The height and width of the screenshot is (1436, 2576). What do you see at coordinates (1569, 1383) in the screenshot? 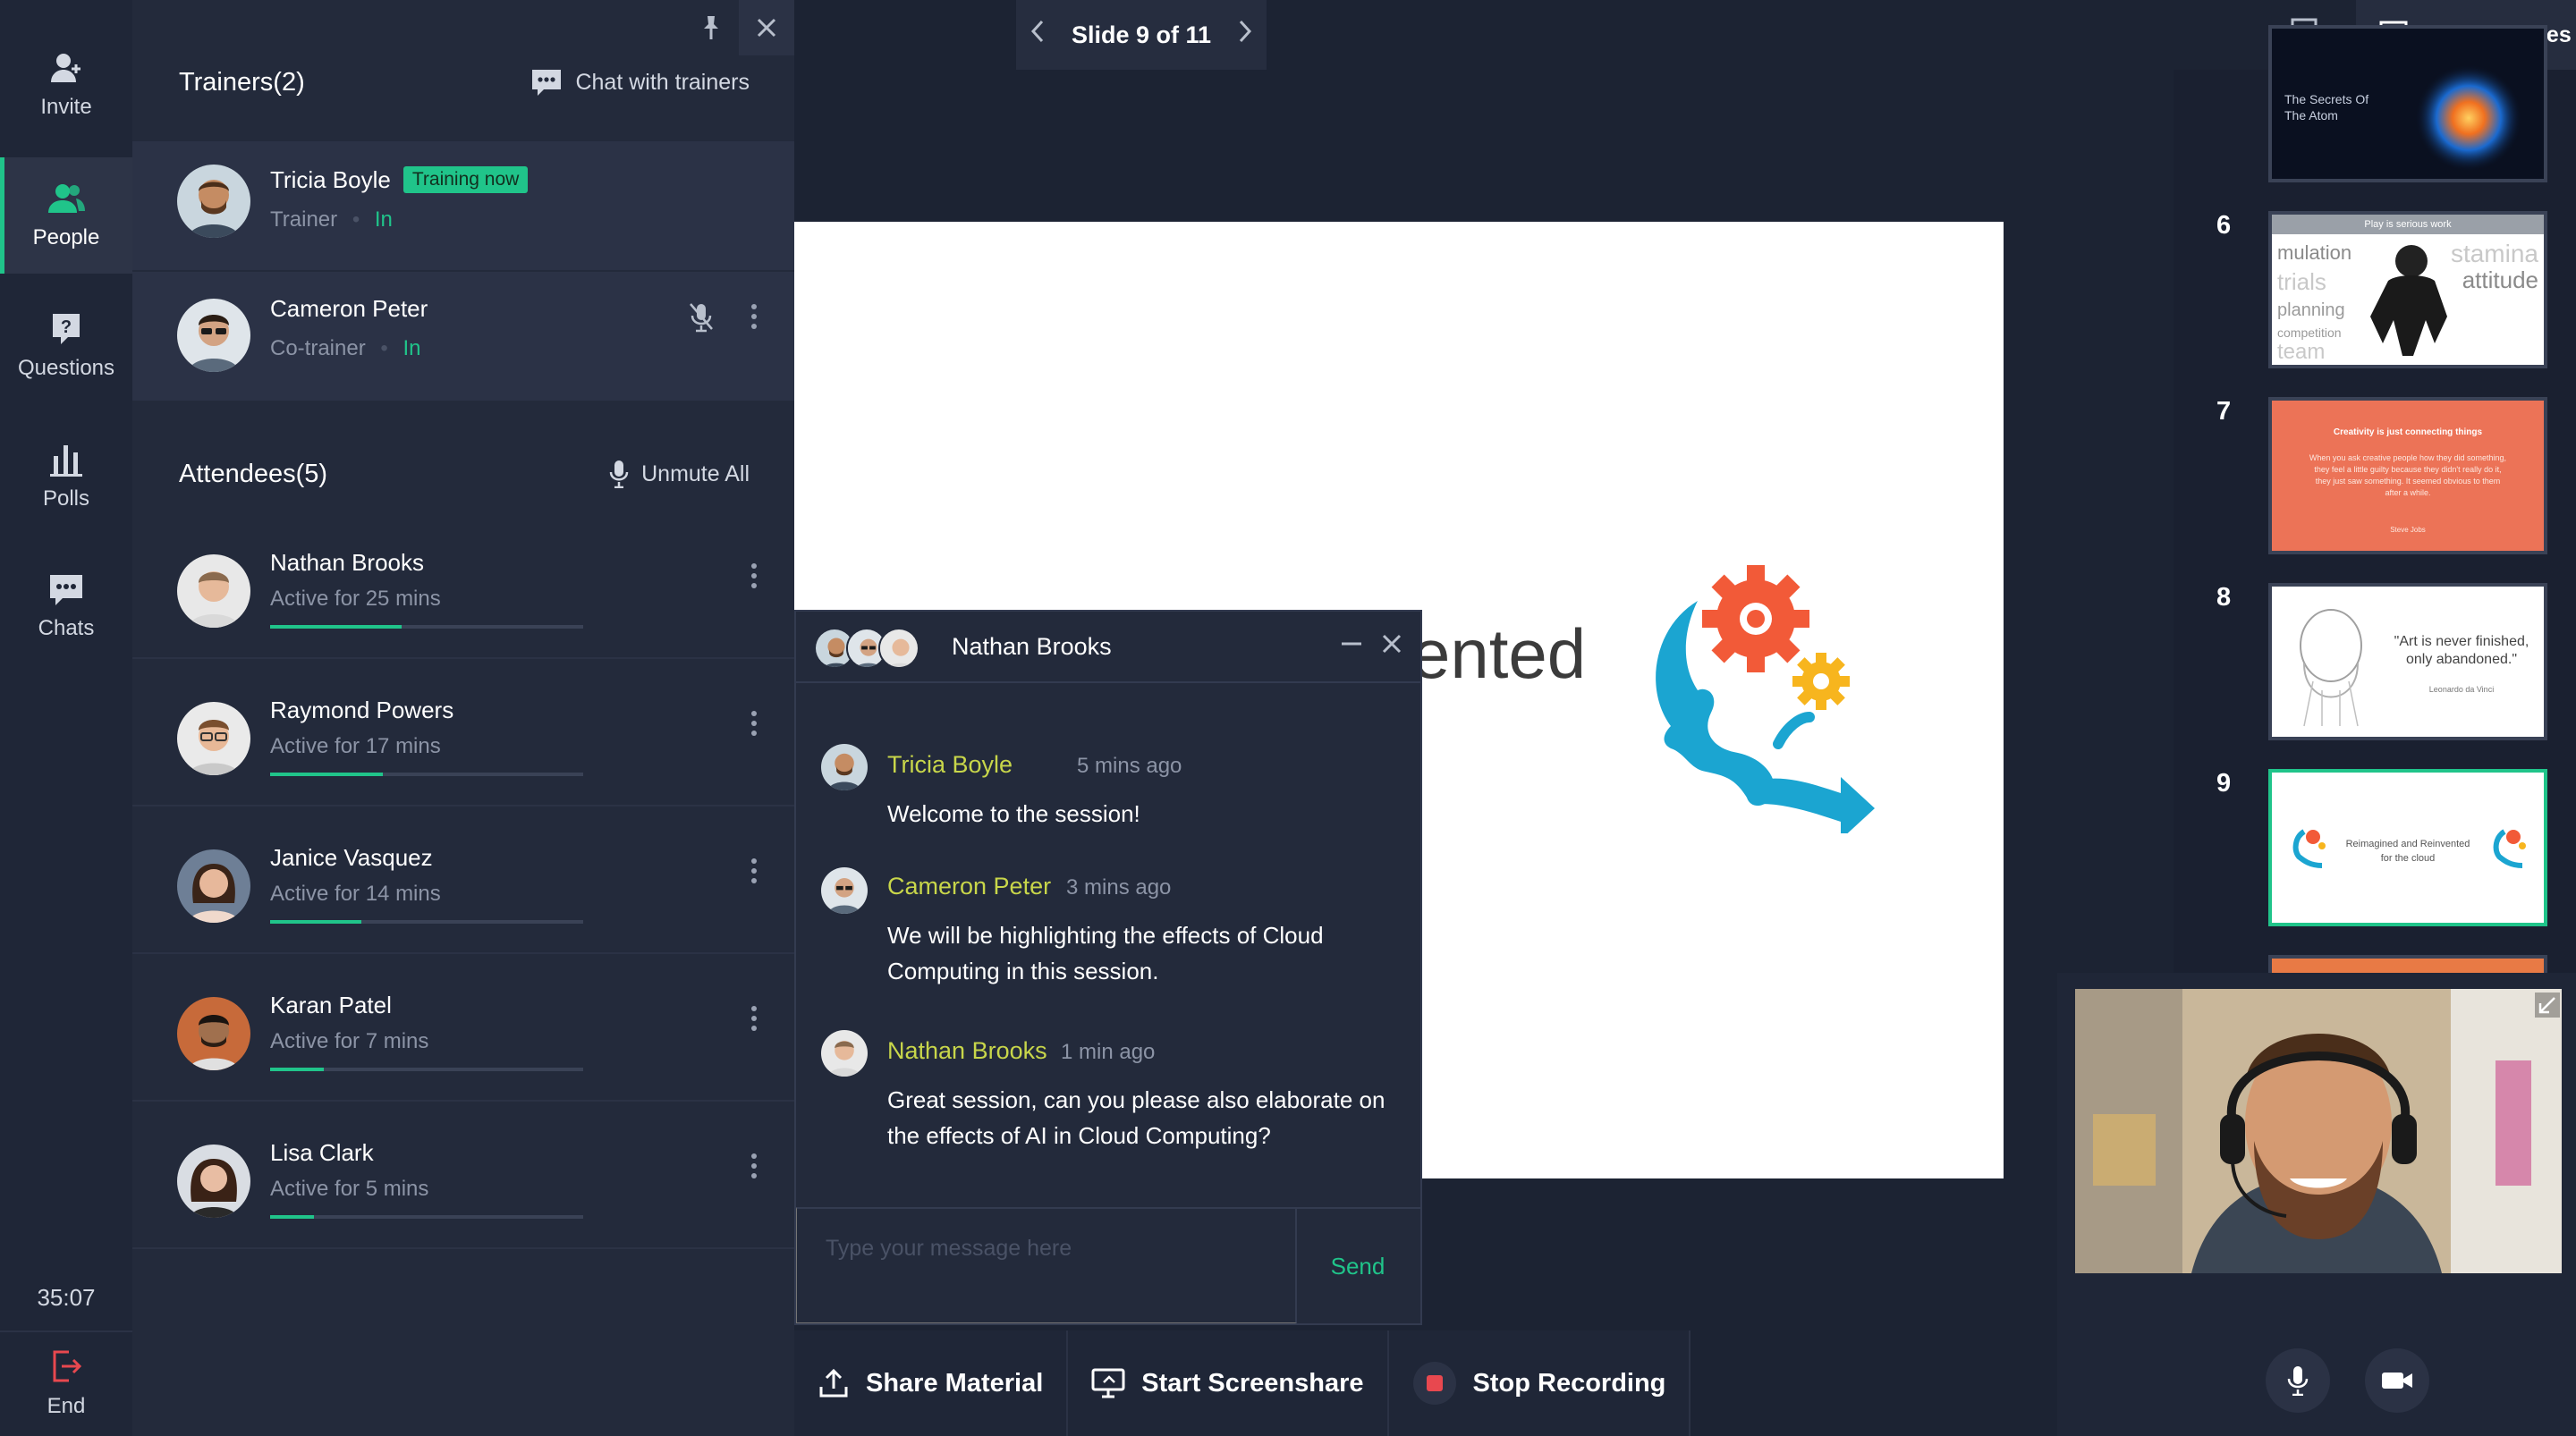
I see `stop-recording-label: Stop Recording` at bounding box center [1569, 1383].